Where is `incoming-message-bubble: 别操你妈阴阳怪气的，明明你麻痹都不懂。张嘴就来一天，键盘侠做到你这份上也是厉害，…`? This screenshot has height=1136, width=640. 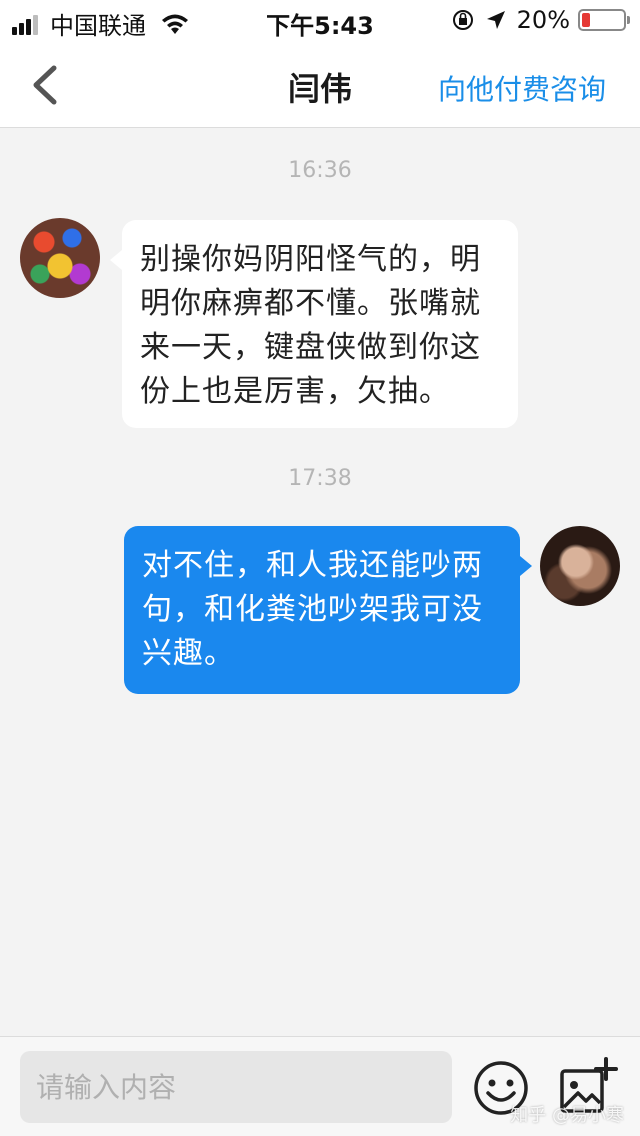
incoming-message-bubble: 别操你妈阴阳怪气的，明明你麻痹都不懂。张嘴就来一天，键盘侠做到你这份上也是厉害，… is located at coordinates (314, 324).